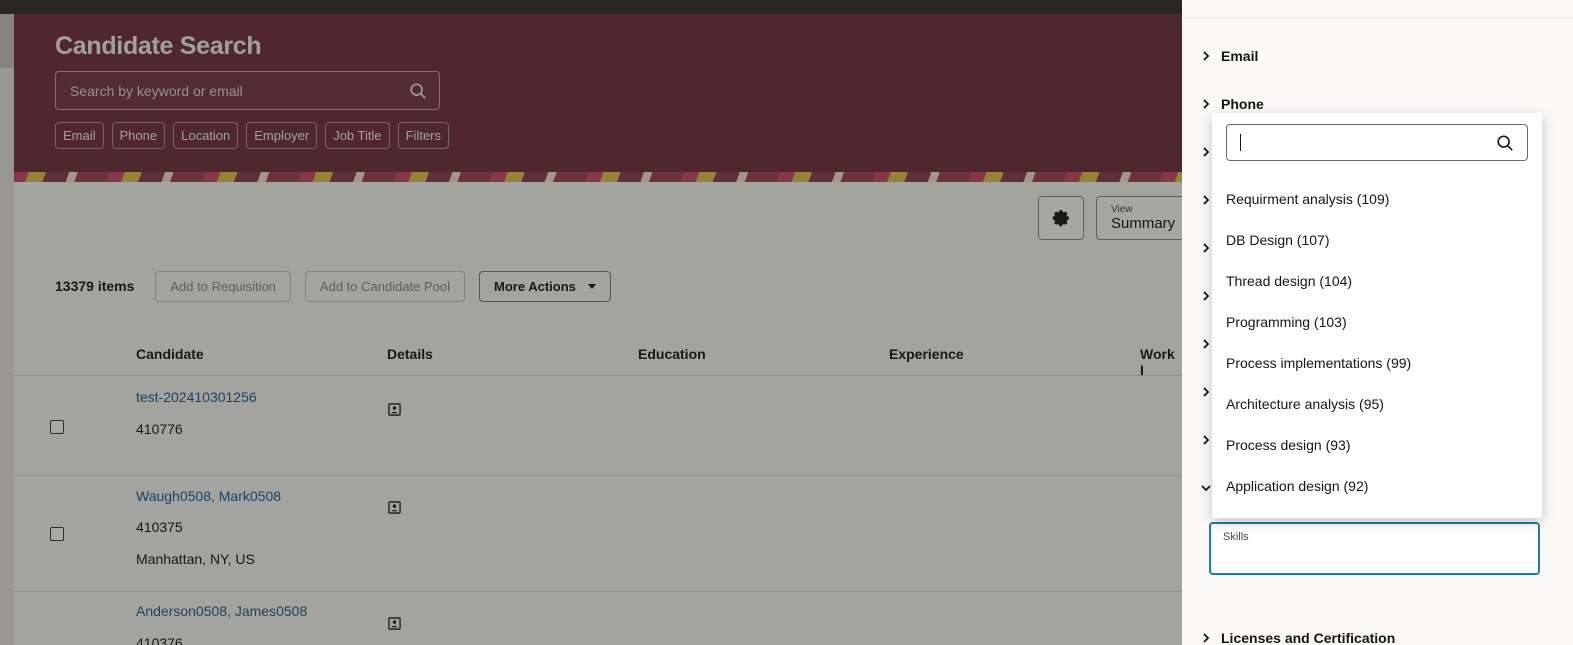 The image size is (1573, 645). I want to click on skills-search-input, so click(1357, 142).